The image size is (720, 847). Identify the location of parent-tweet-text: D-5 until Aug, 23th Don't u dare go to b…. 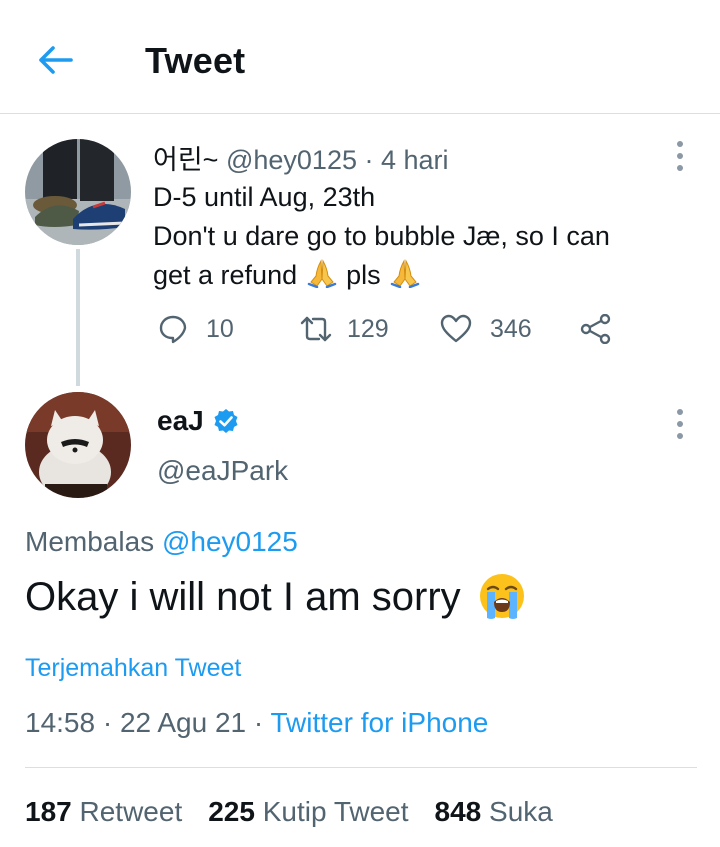
(413, 236).